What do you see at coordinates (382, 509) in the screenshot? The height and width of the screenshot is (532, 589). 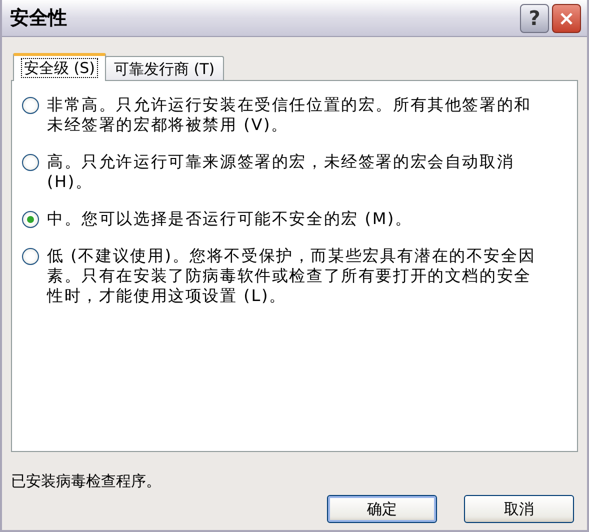 I see `ok-button: 确定` at bounding box center [382, 509].